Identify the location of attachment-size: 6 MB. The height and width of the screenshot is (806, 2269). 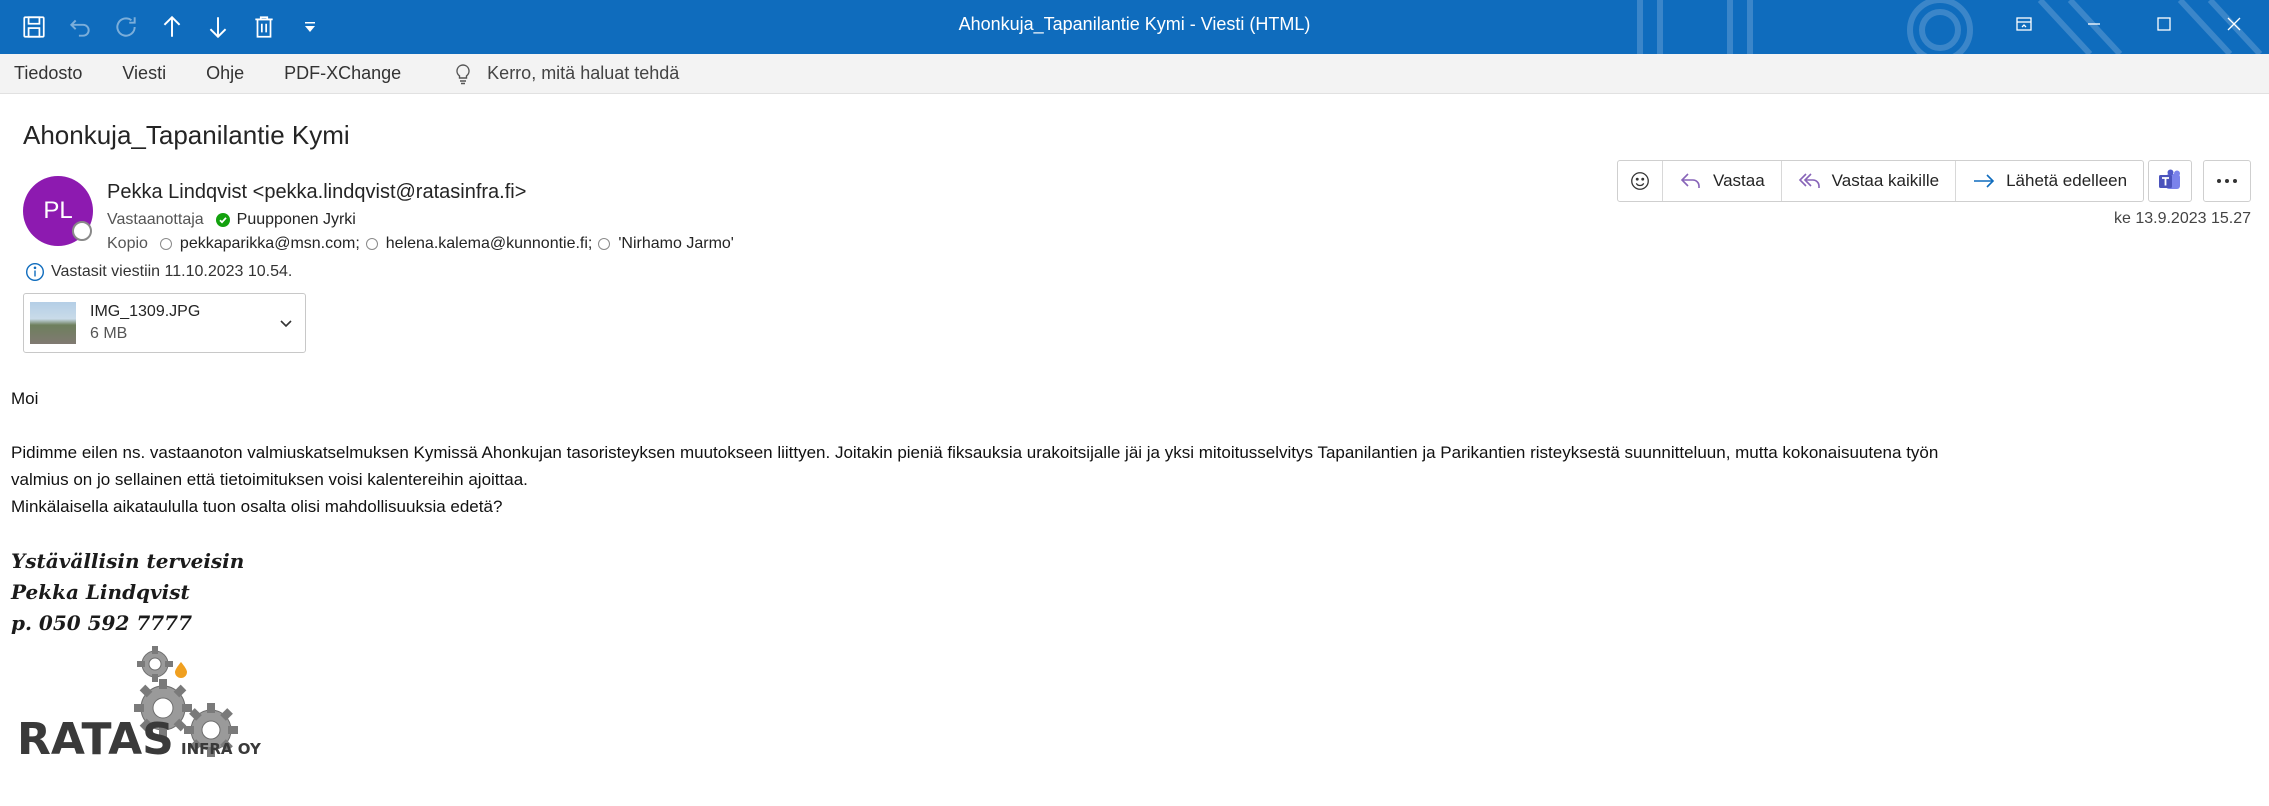
(109, 333).